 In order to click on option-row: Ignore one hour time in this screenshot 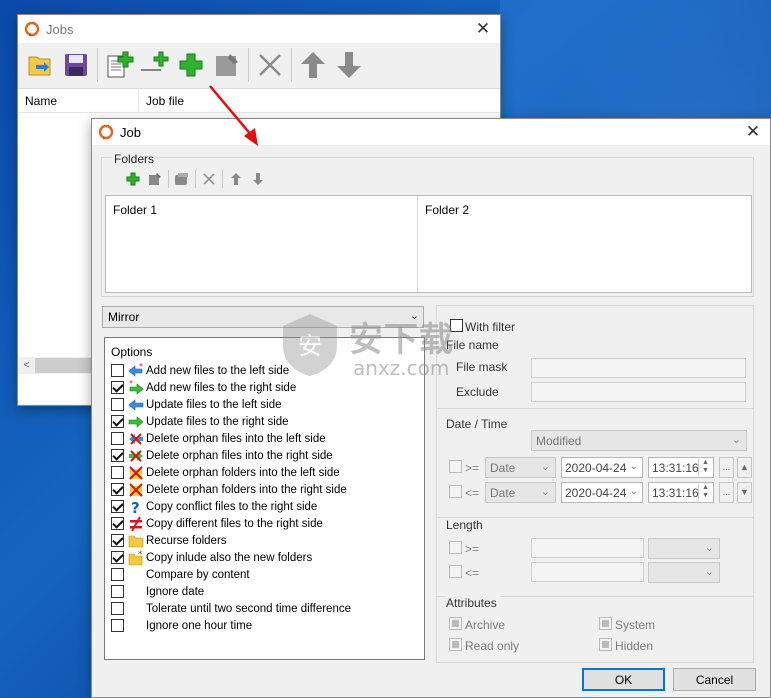, I will do `click(181, 625)`.